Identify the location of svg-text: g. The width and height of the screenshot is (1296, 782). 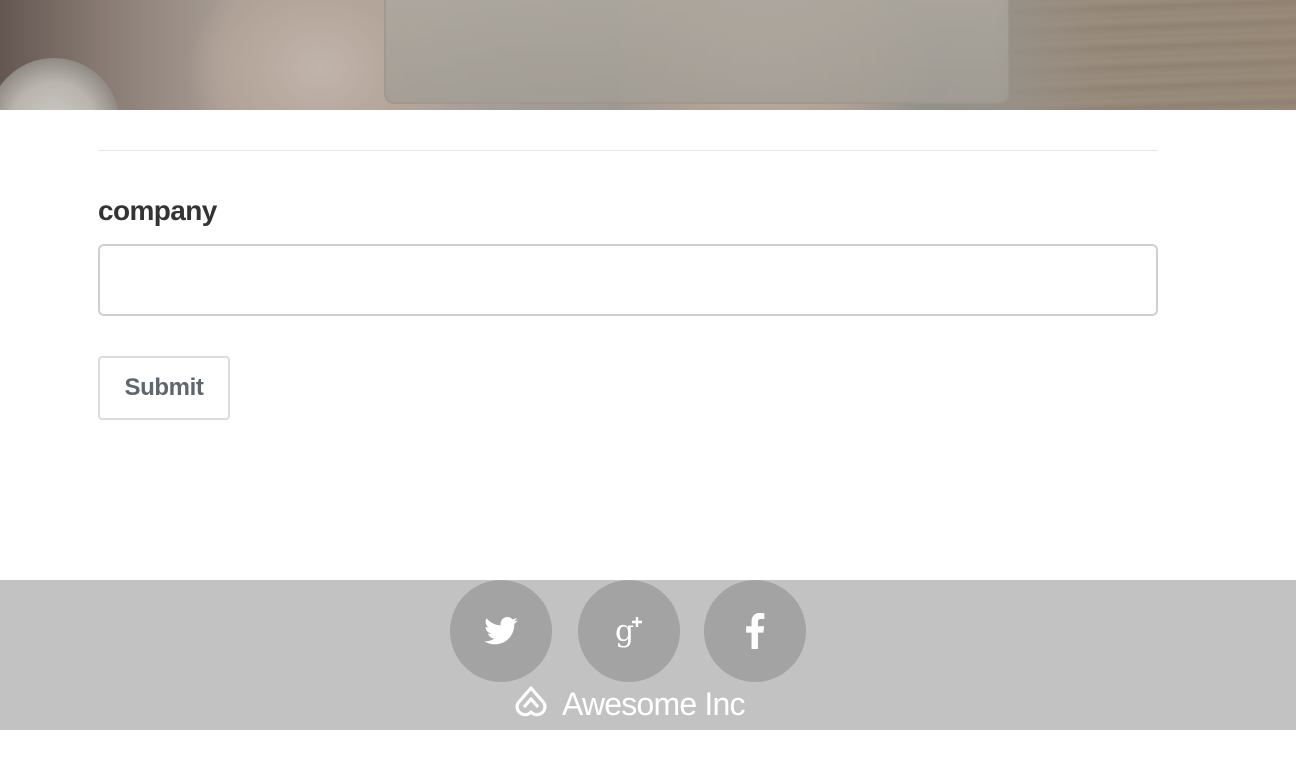
(624, 631).